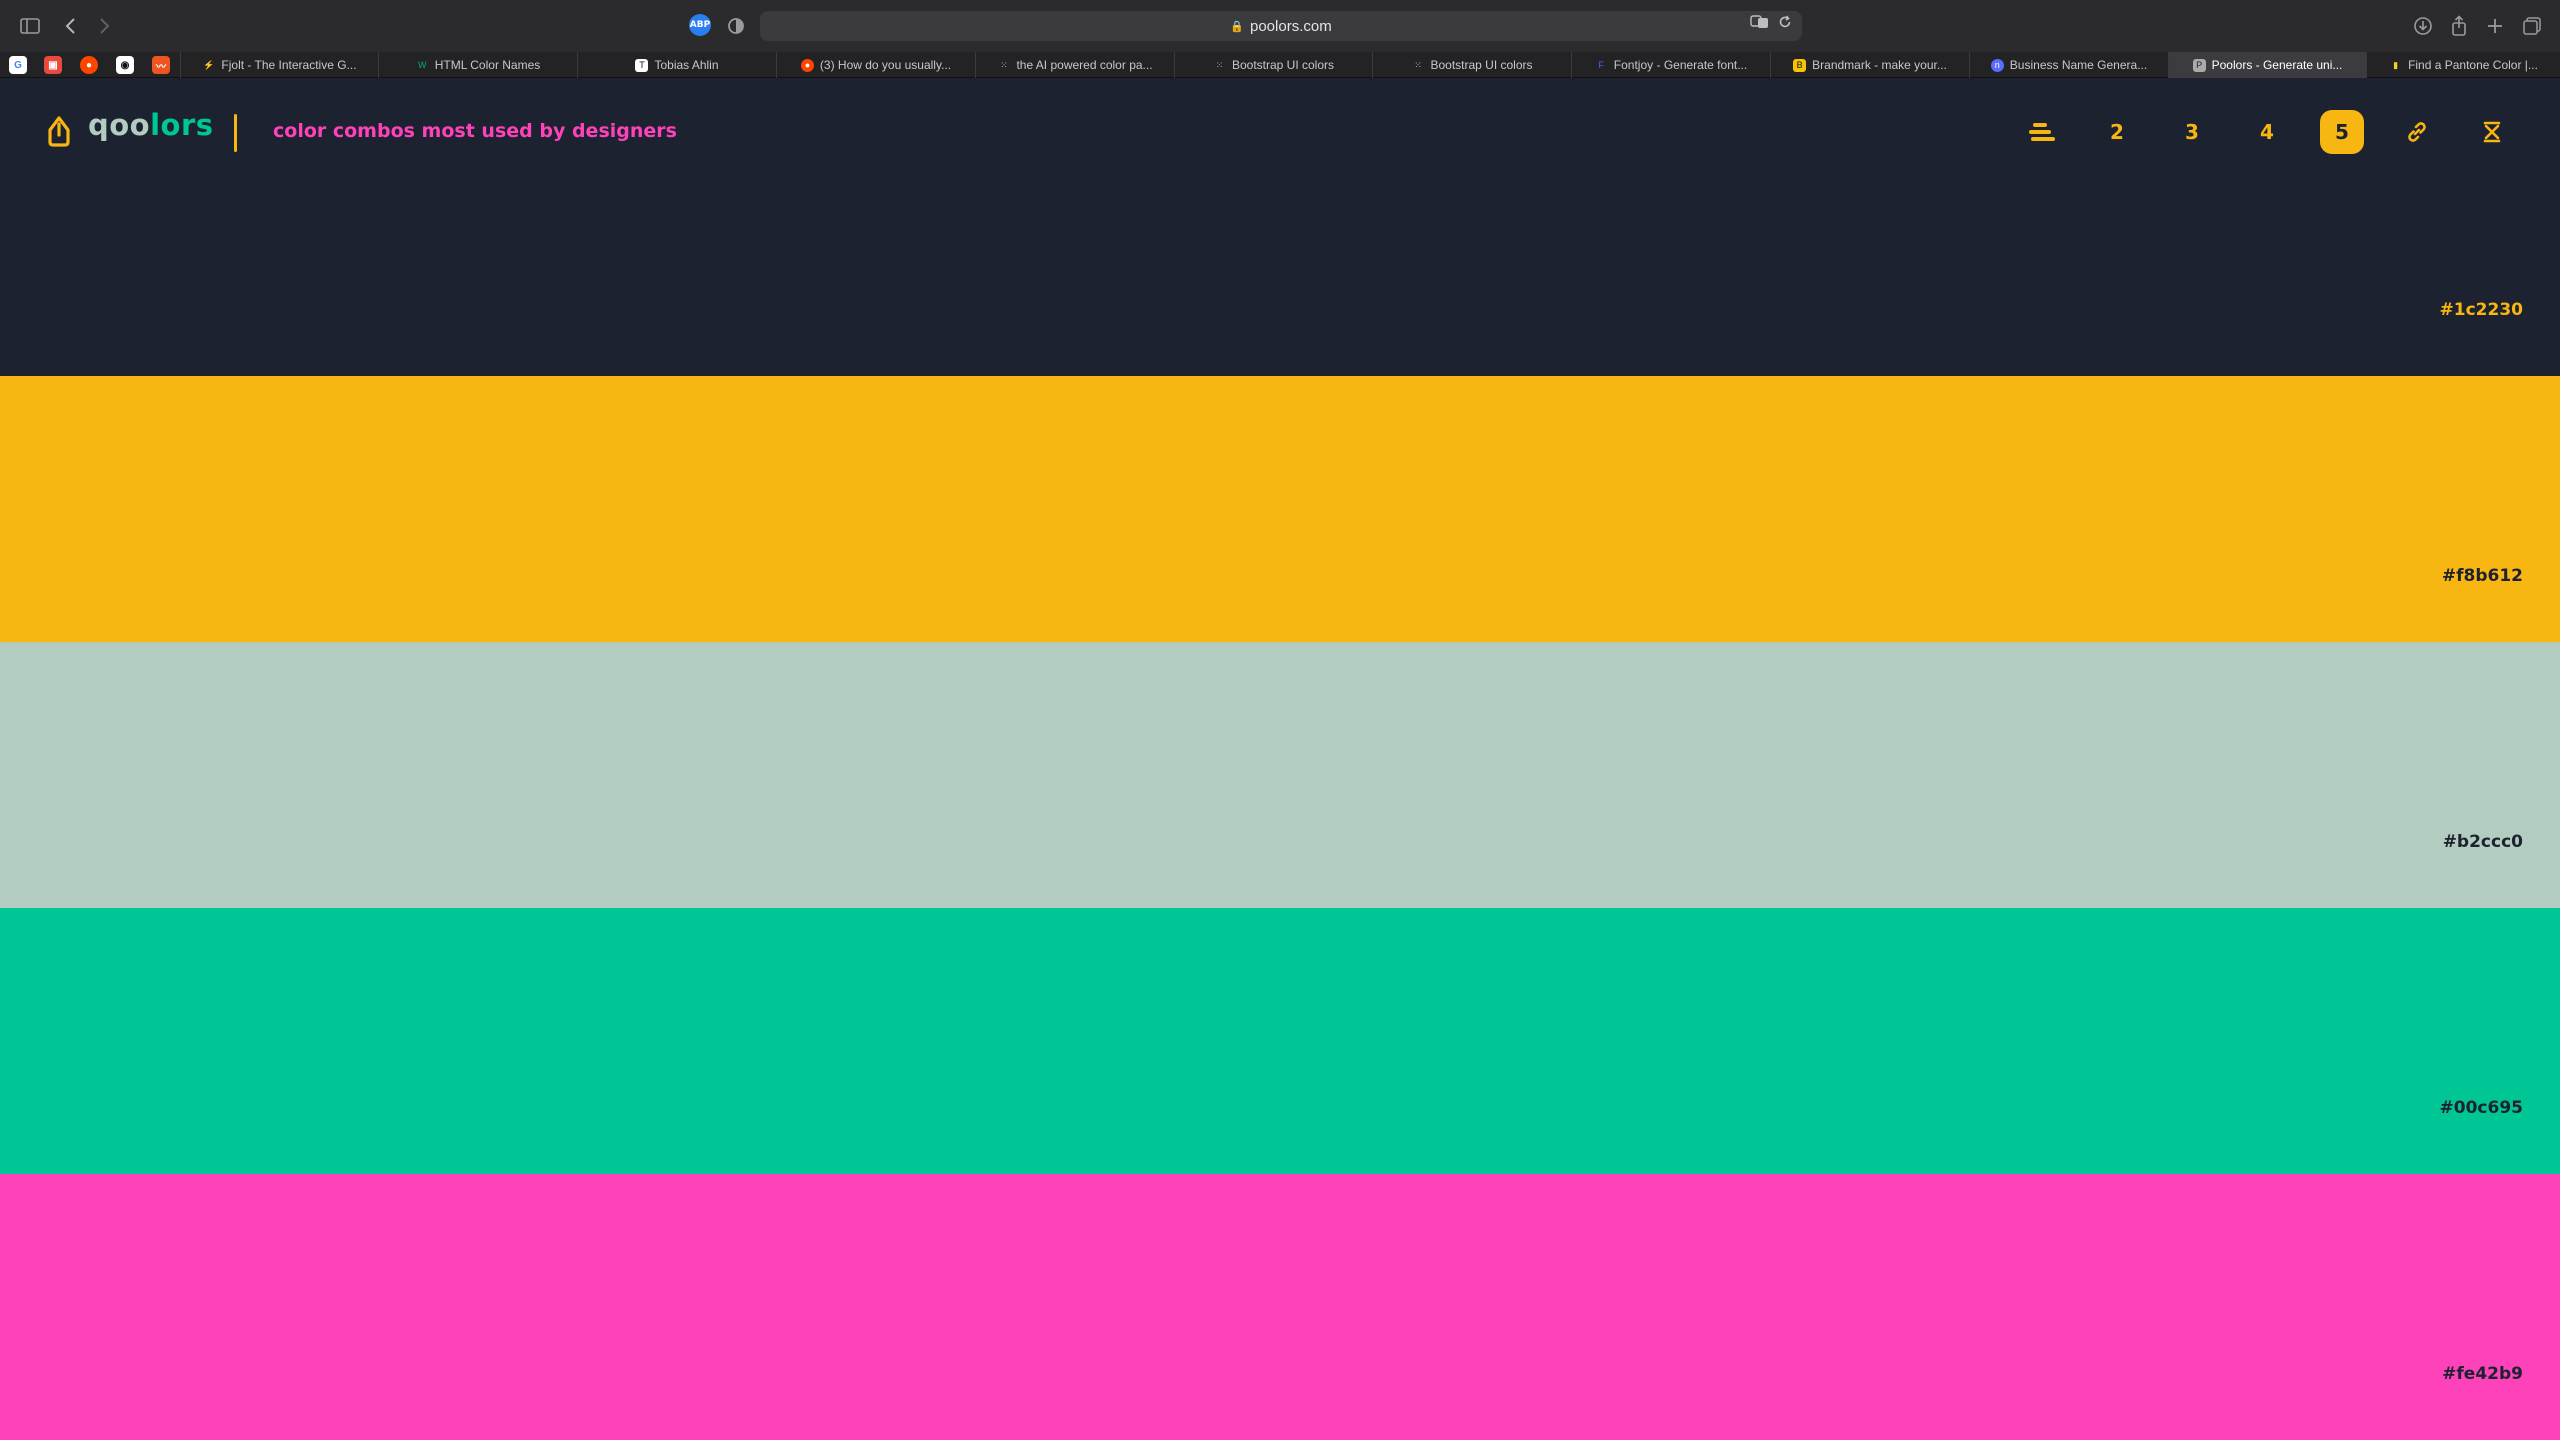 The height and width of the screenshot is (1440, 2560). What do you see at coordinates (1273, 65) in the screenshot?
I see `tab-bootstrap-ui-colors-1: ⁙ Bootstrap UI colors` at bounding box center [1273, 65].